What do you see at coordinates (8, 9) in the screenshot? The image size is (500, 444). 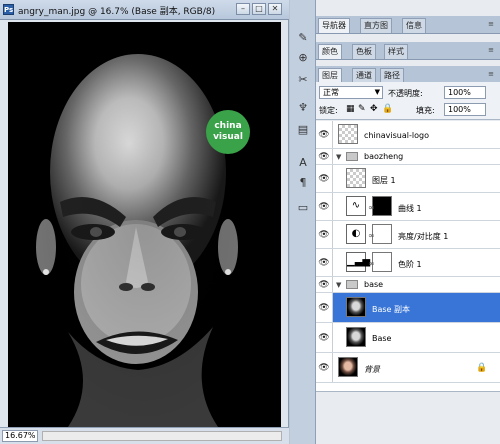 I see `photoshop-doc-icon: Ps` at bounding box center [8, 9].